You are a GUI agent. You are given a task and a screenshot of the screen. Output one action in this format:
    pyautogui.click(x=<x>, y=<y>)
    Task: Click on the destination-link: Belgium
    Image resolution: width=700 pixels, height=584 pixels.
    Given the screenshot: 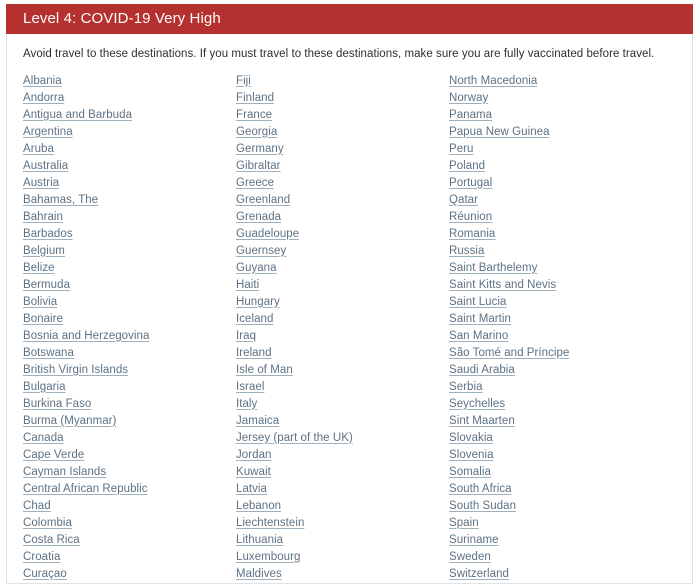 What is the action you would take?
    pyautogui.click(x=129, y=251)
    